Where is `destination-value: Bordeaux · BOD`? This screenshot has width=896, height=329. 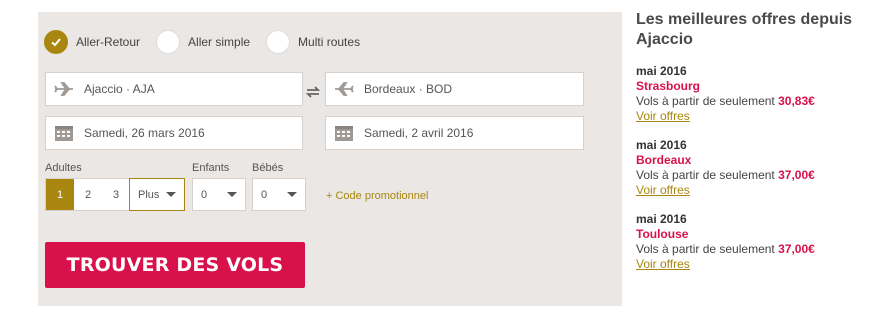
destination-value: Bordeaux · BOD is located at coordinates (408, 89).